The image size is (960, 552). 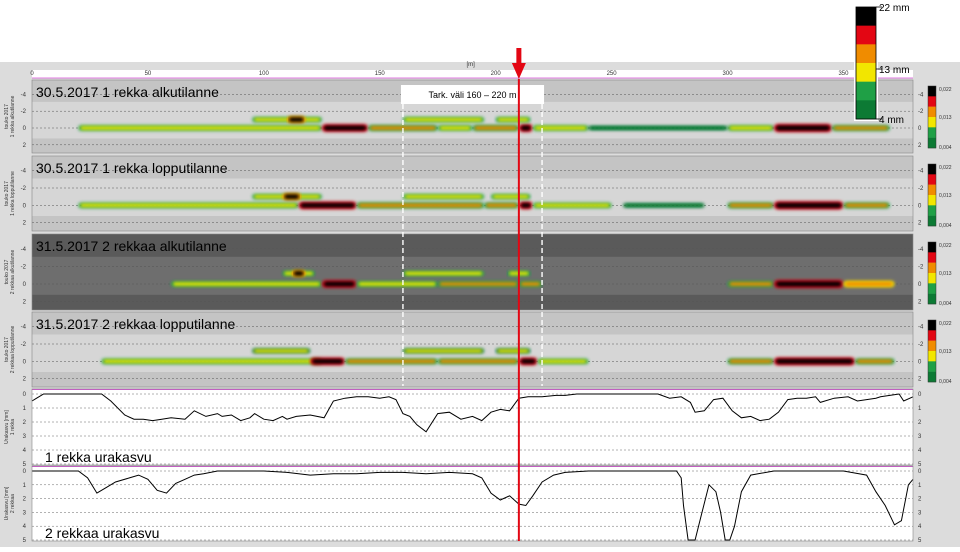 I want to click on x-tick-label-2: 100, so click(x=264, y=74).